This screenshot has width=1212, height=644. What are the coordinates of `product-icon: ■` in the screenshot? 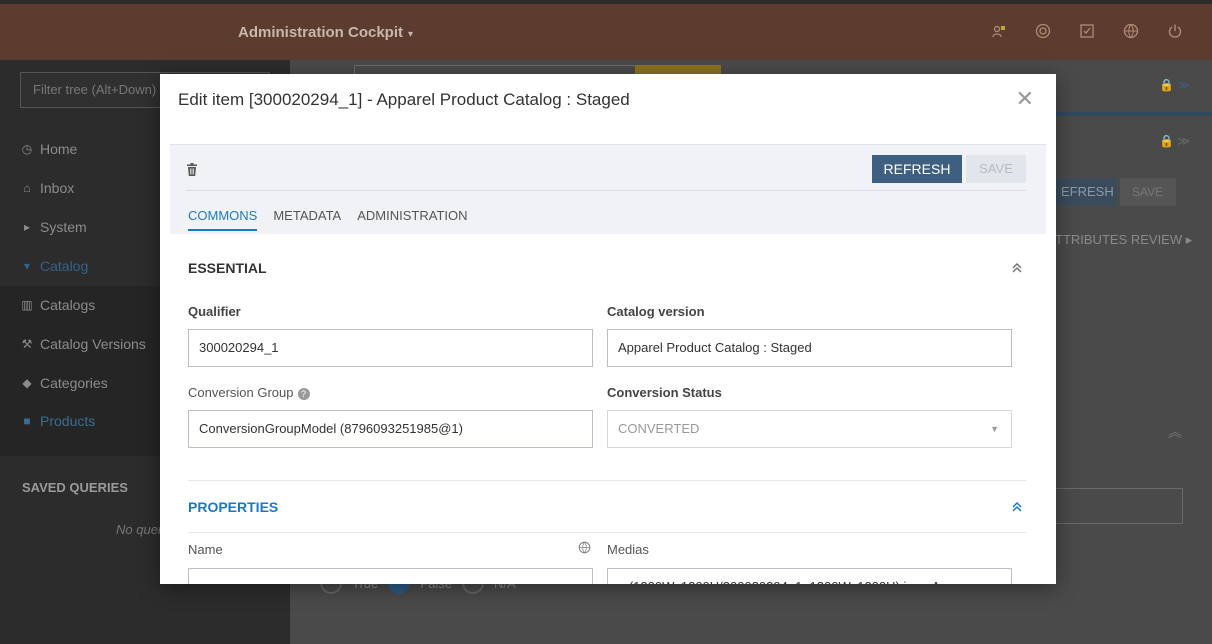 It's located at (27, 421).